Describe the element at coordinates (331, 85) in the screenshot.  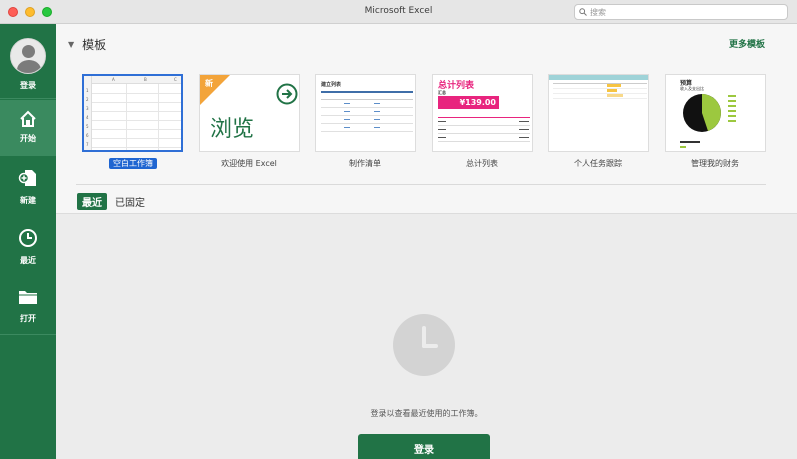
I see `thumb-title: 建立列表` at that location.